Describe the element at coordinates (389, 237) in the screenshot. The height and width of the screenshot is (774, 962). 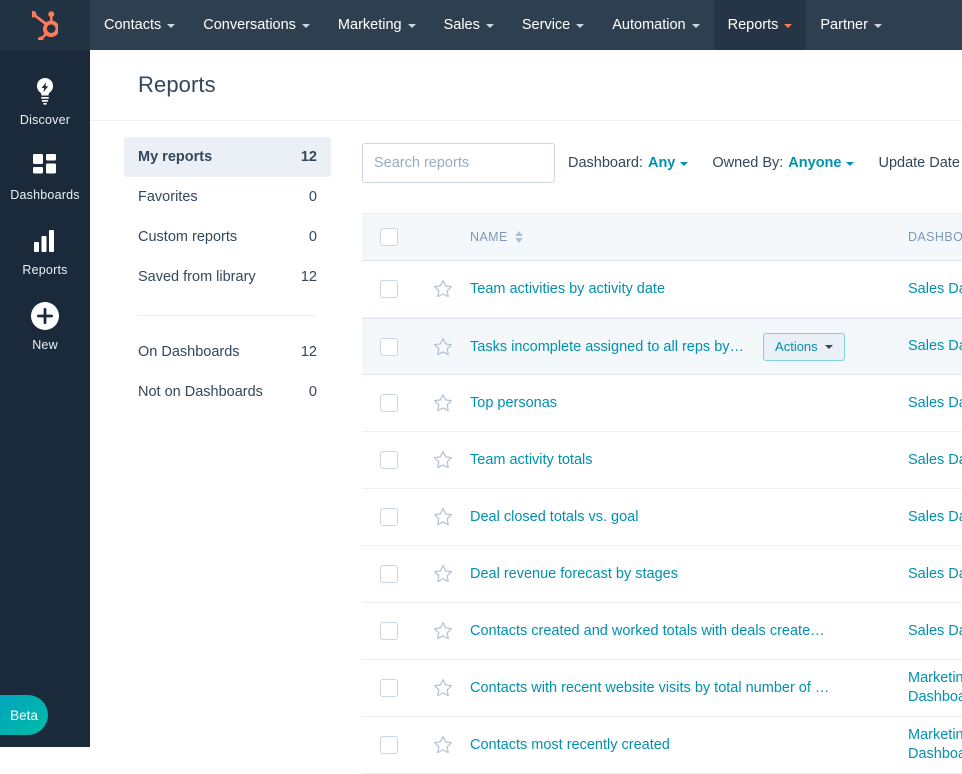
I see `select-all-checkbox` at that location.